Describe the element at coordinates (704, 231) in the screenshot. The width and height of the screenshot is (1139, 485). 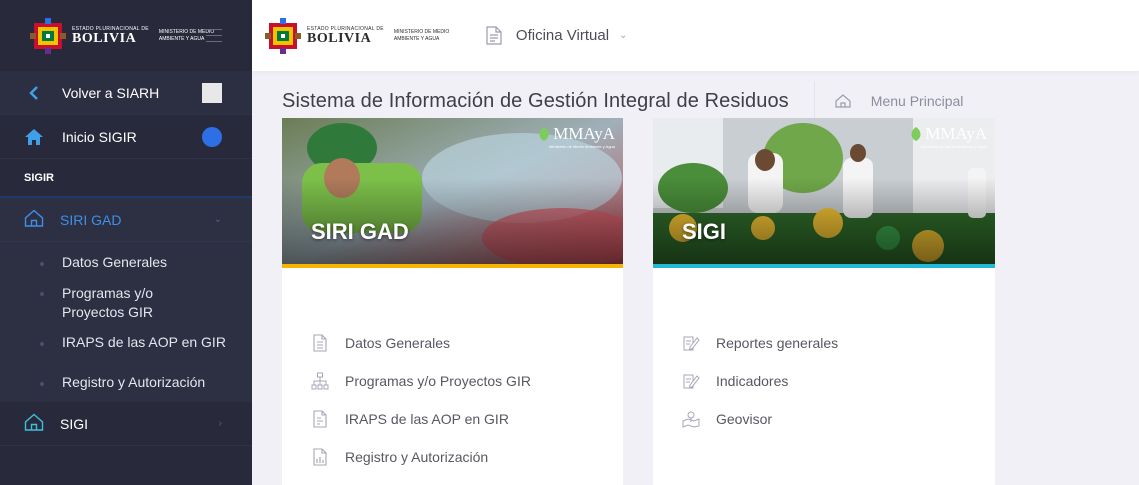
I see `card-title: SIGI` at that location.